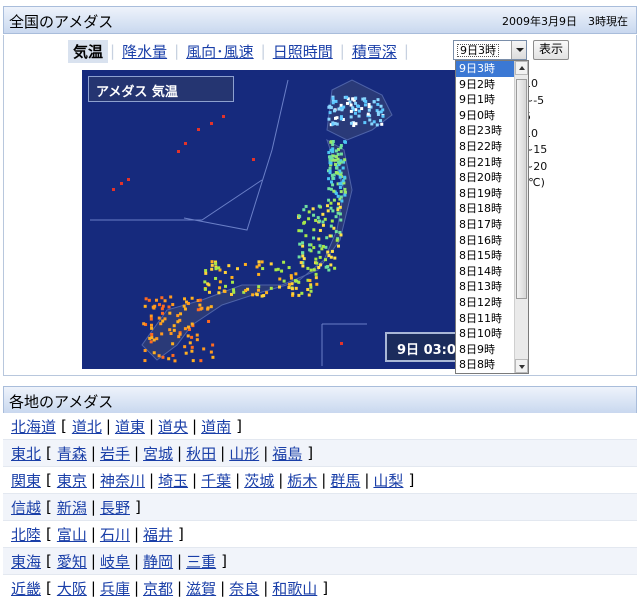 This screenshot has width=640, height=600. Describe the element at coordinates (302, 480) in the screenshot. I see `subregion-link: 栃木` at that location.